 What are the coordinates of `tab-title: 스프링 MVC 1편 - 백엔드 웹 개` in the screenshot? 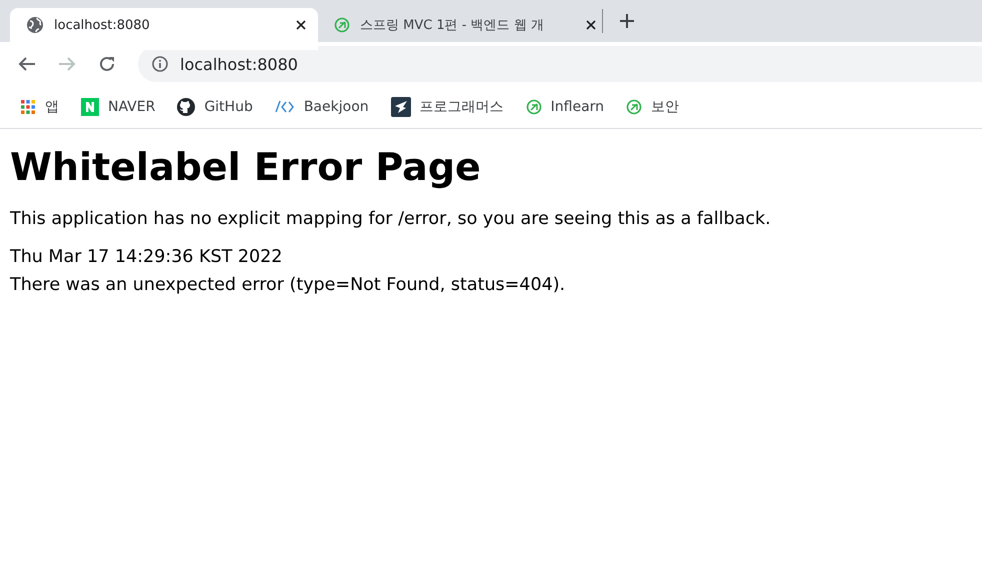 It's located at (452, 25).